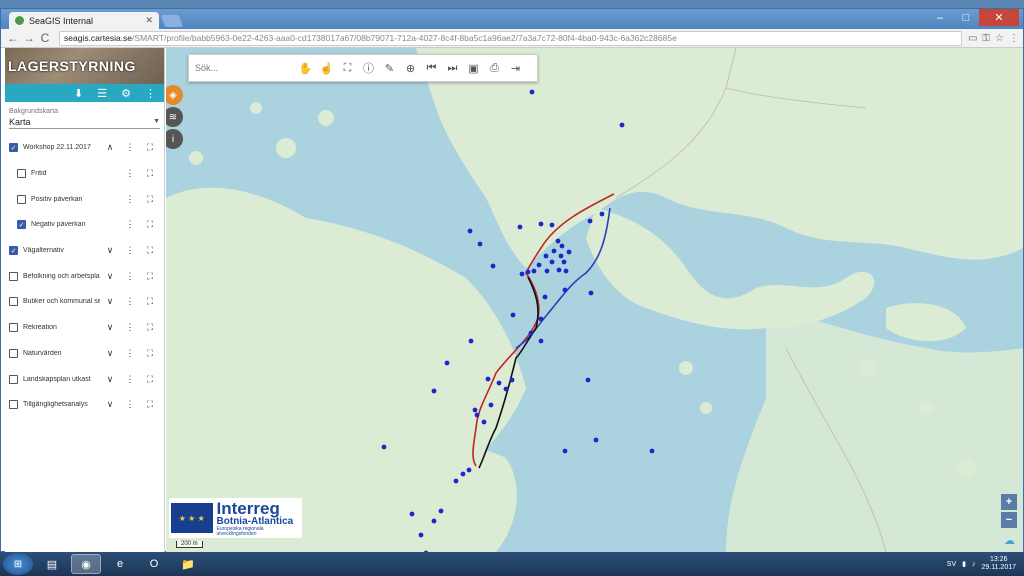  I want to click on prev-extent-icon: ⏮, so click(431, 68).